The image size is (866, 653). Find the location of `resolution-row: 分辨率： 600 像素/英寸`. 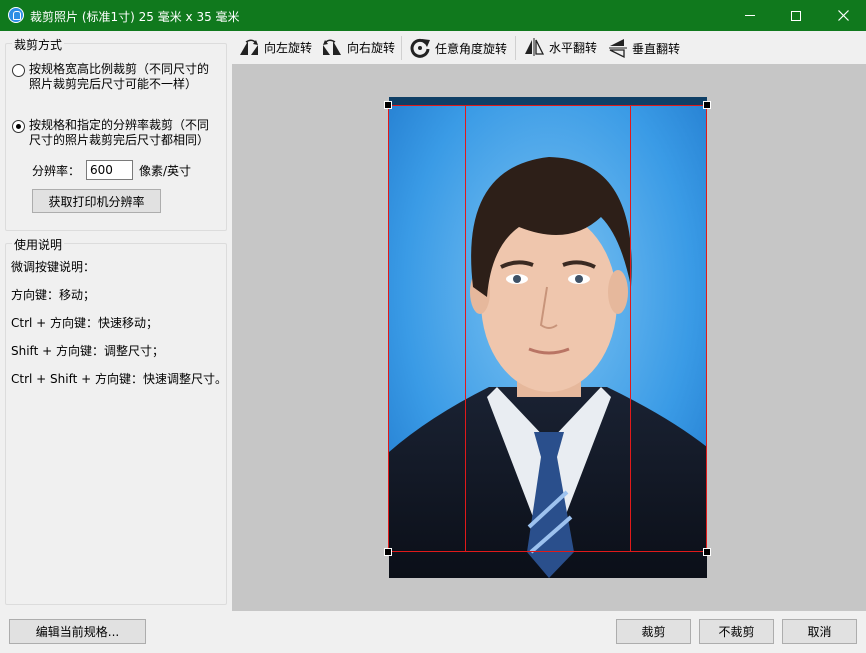

resolution-row: 分辨率： 600 像素/英寸 is located at coordinates (111, 170).